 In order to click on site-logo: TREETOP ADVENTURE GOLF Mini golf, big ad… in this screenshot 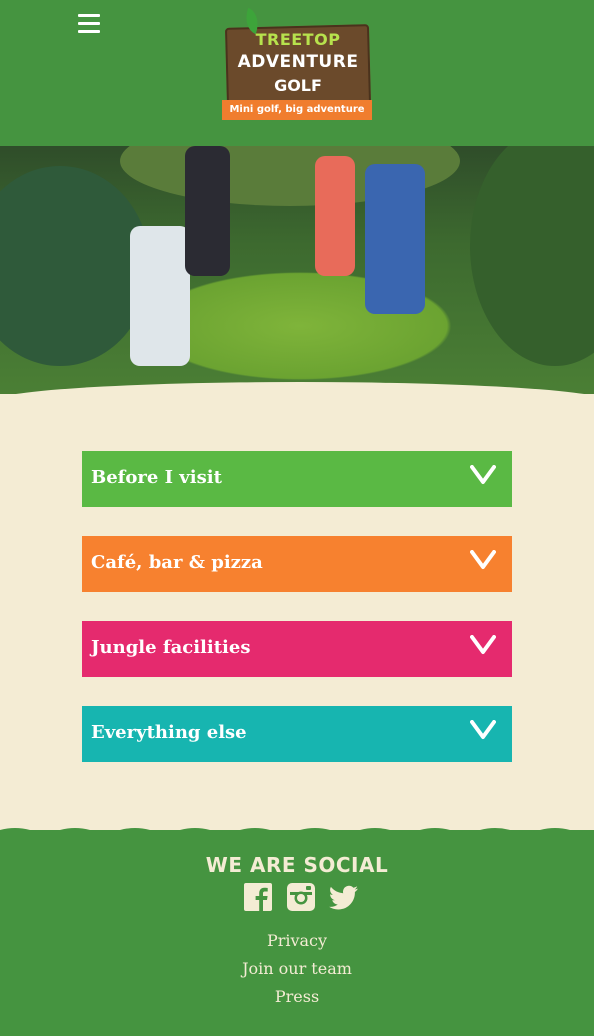, I will do `click(298, 65)`.